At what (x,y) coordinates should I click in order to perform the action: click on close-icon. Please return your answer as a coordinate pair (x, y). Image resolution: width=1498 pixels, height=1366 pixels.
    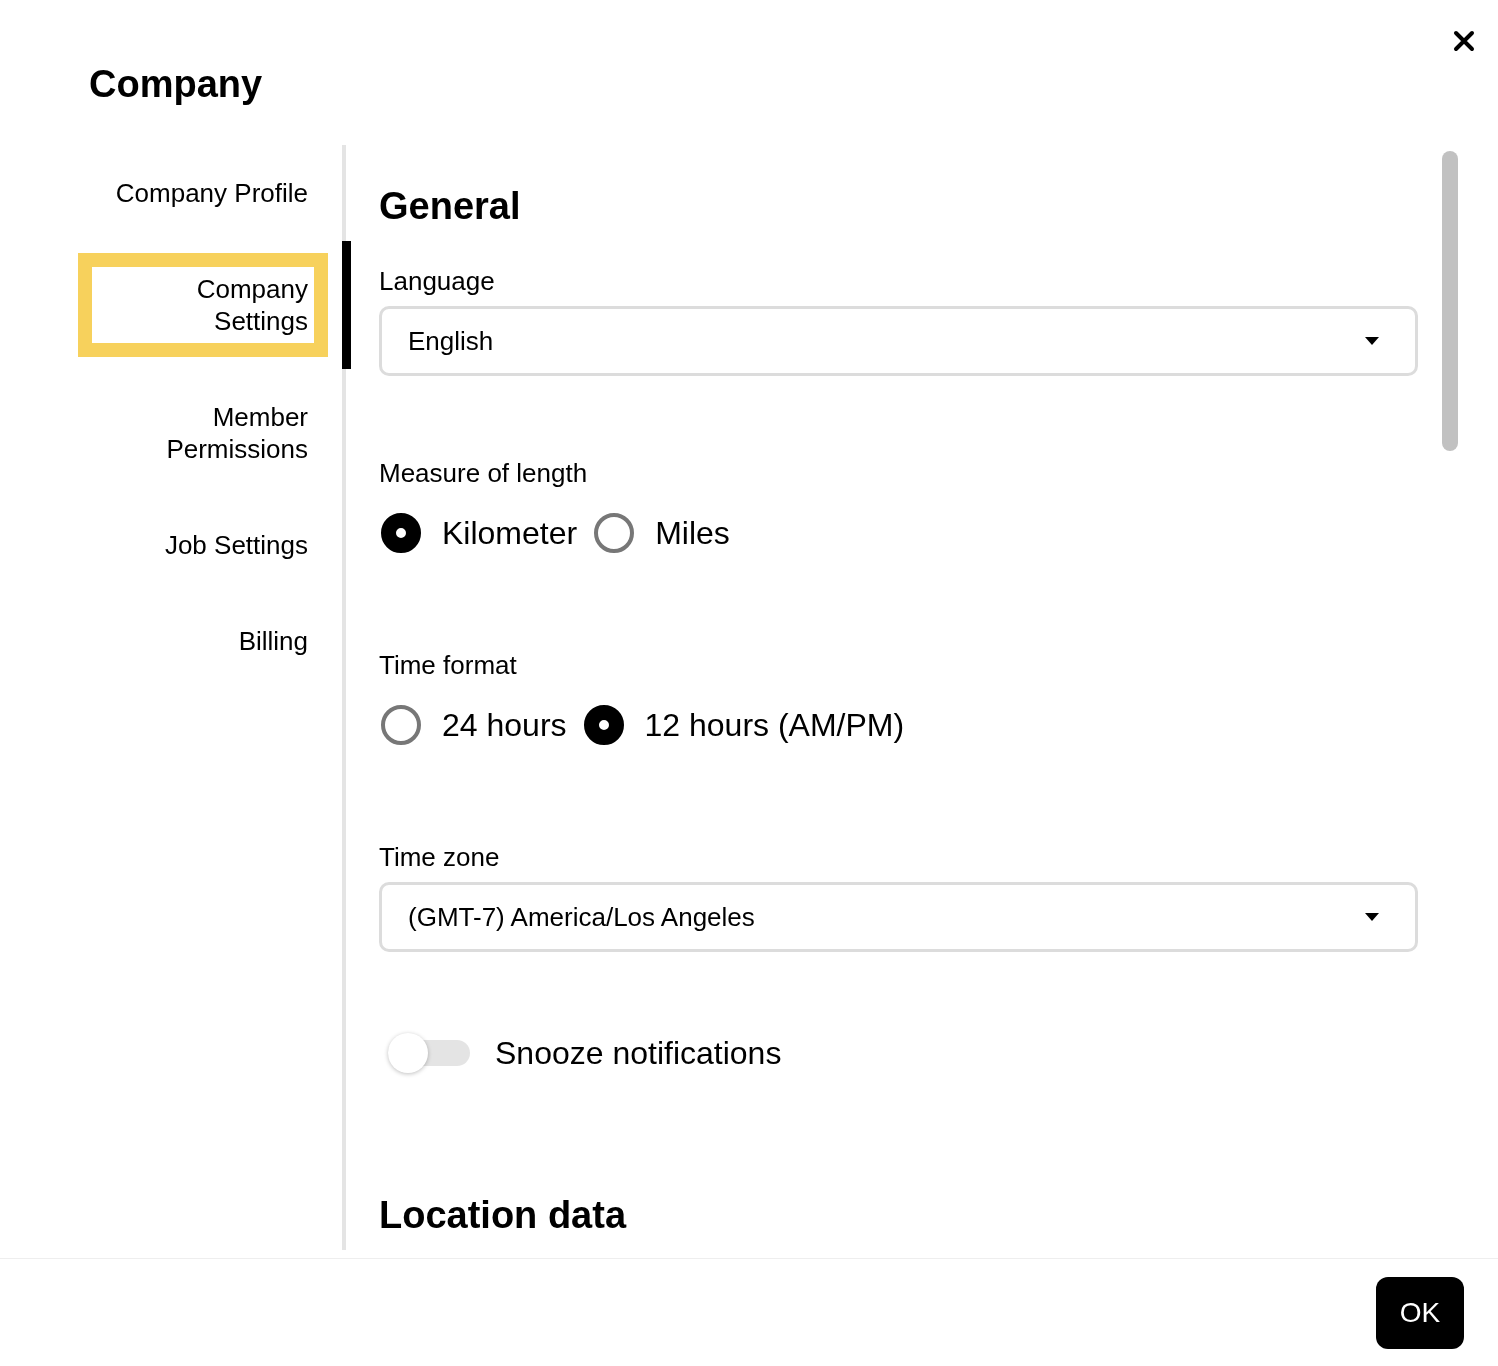
    Looking at the image, I should click on (1464, 41).